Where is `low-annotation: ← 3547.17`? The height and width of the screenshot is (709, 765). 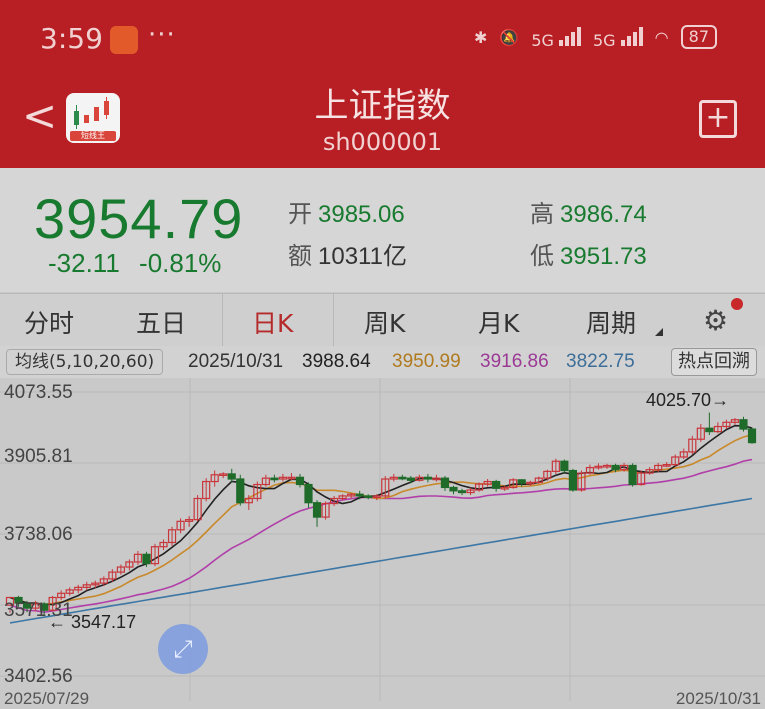
low-annotation: ← 3547.17 is located at coordinates (92, 622).